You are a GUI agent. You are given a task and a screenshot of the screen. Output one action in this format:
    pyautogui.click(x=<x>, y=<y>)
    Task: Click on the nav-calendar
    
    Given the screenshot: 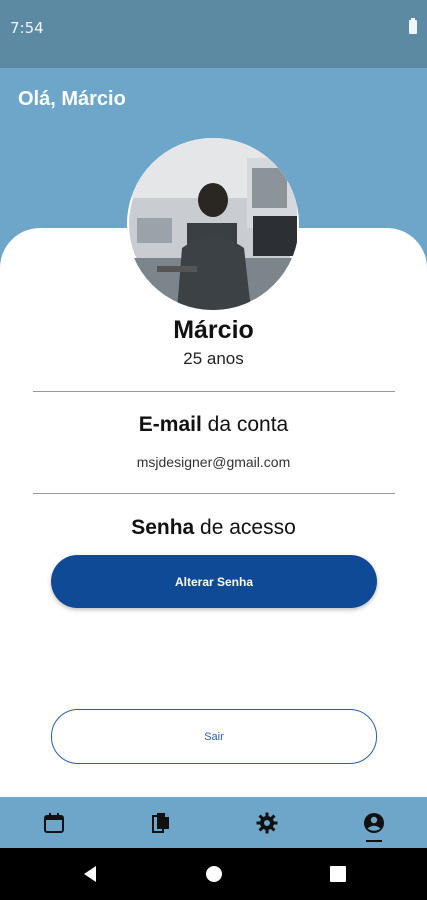 What is the action you would take?
    pyautogui.click(x=54, y=822)
    